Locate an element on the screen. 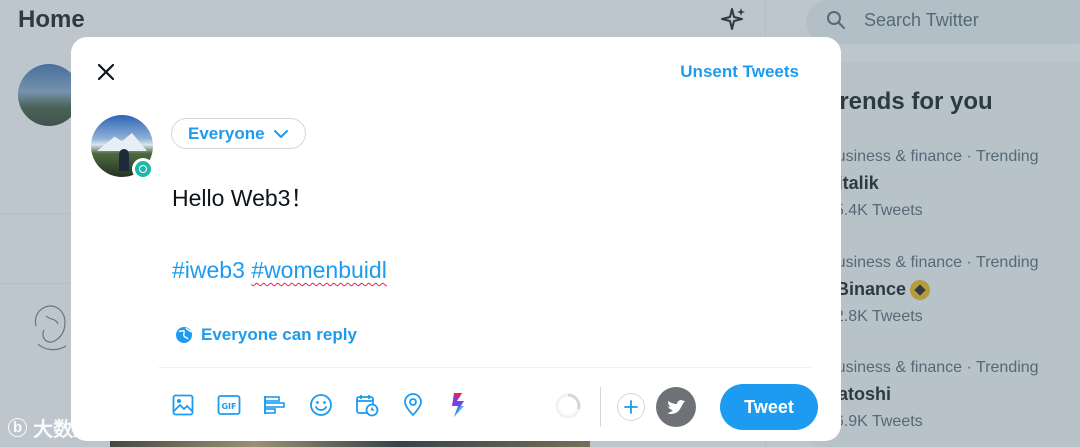 This screenshot has height=447, width=1080. svg-text: GIF is located at coordinates (228, 406).